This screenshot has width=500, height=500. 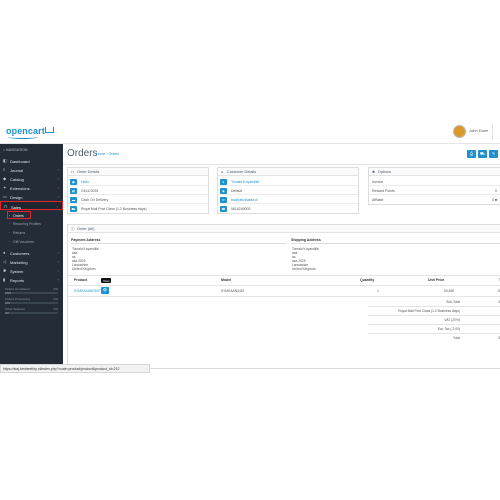 What do you see at coordinates (88, 172) in the screenshot?
I see `panel-title: Order Details` at bounding box center [88, 172].